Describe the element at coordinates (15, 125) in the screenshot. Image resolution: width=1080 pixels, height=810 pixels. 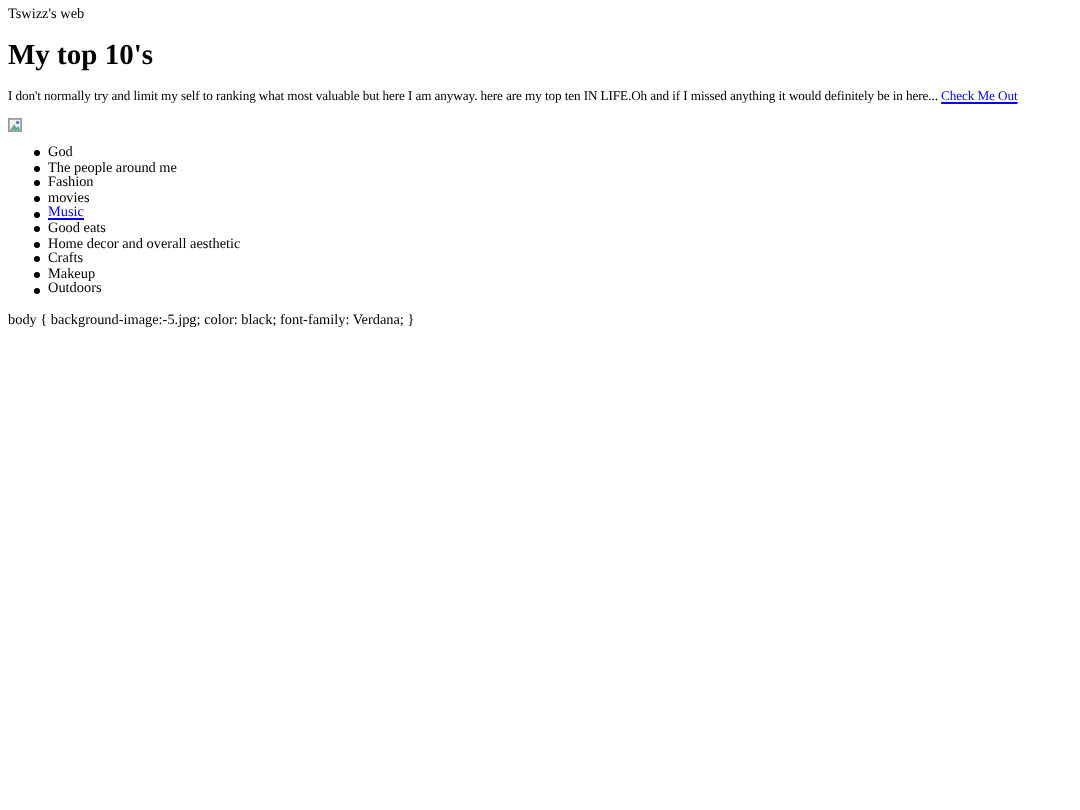
I see `broken-image-icon` at that location.